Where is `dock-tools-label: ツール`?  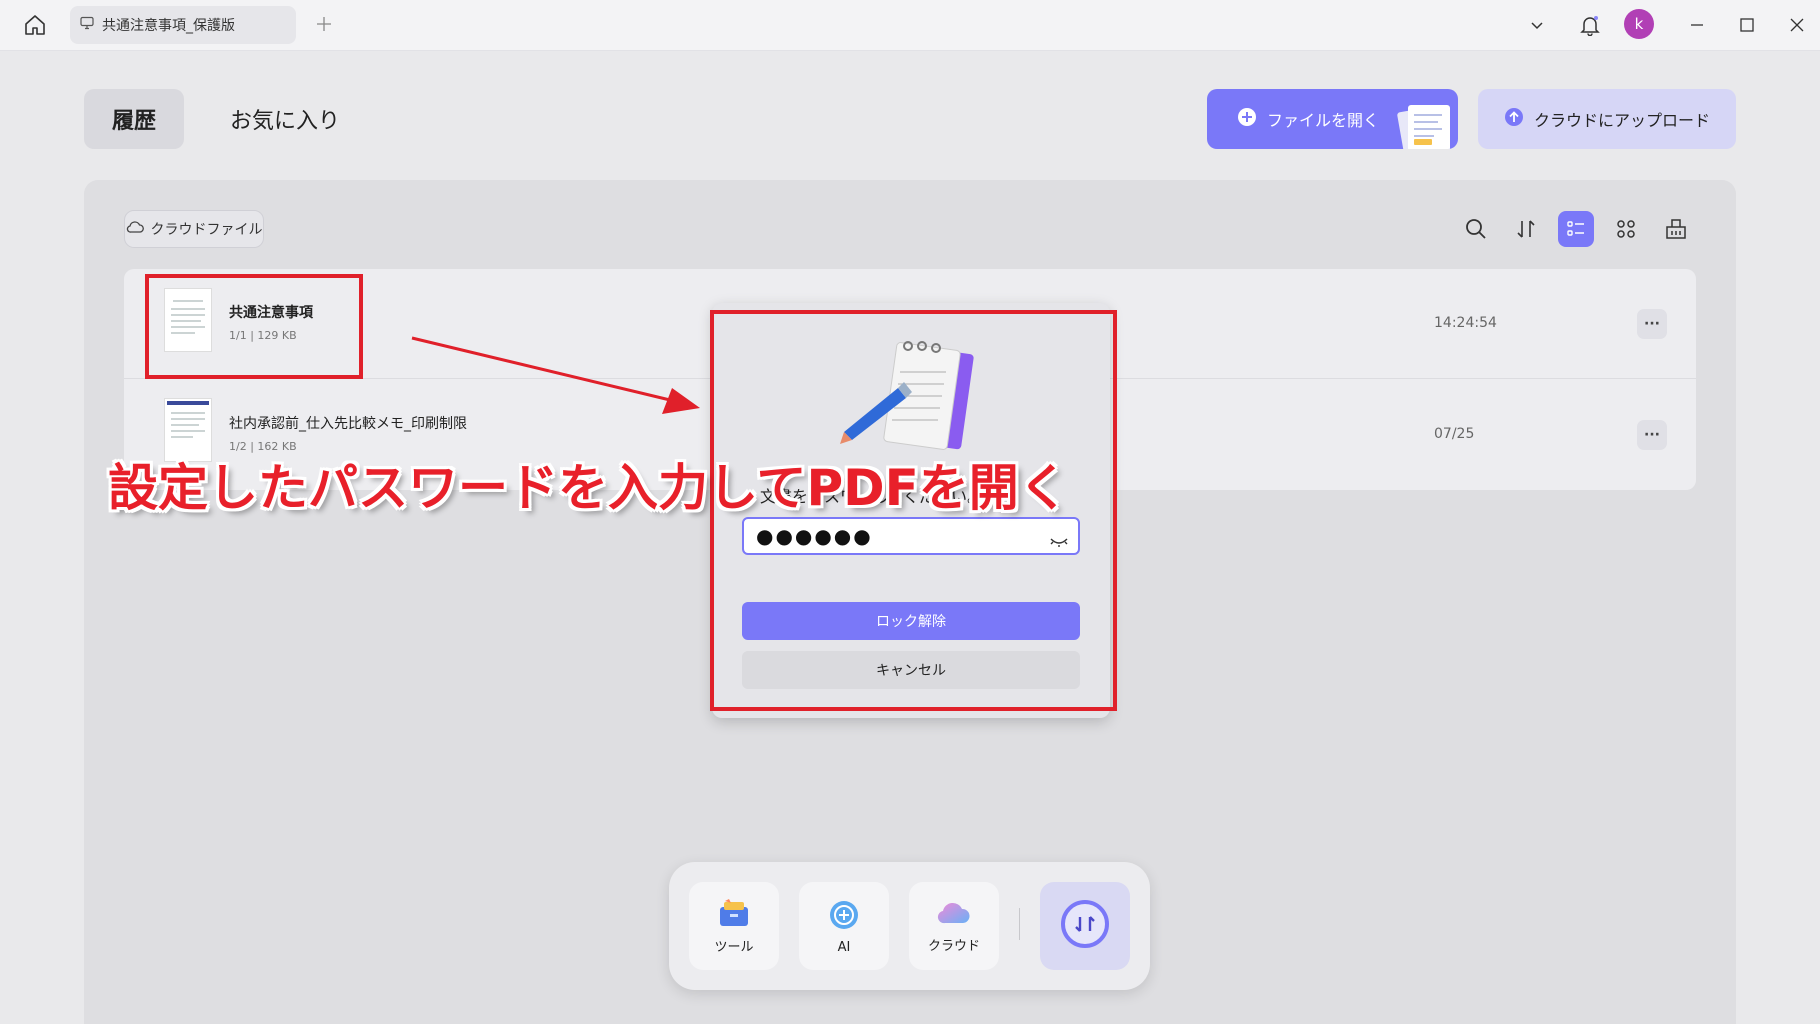
dock-tools-label: ツール is located at coordinates (734, 947).